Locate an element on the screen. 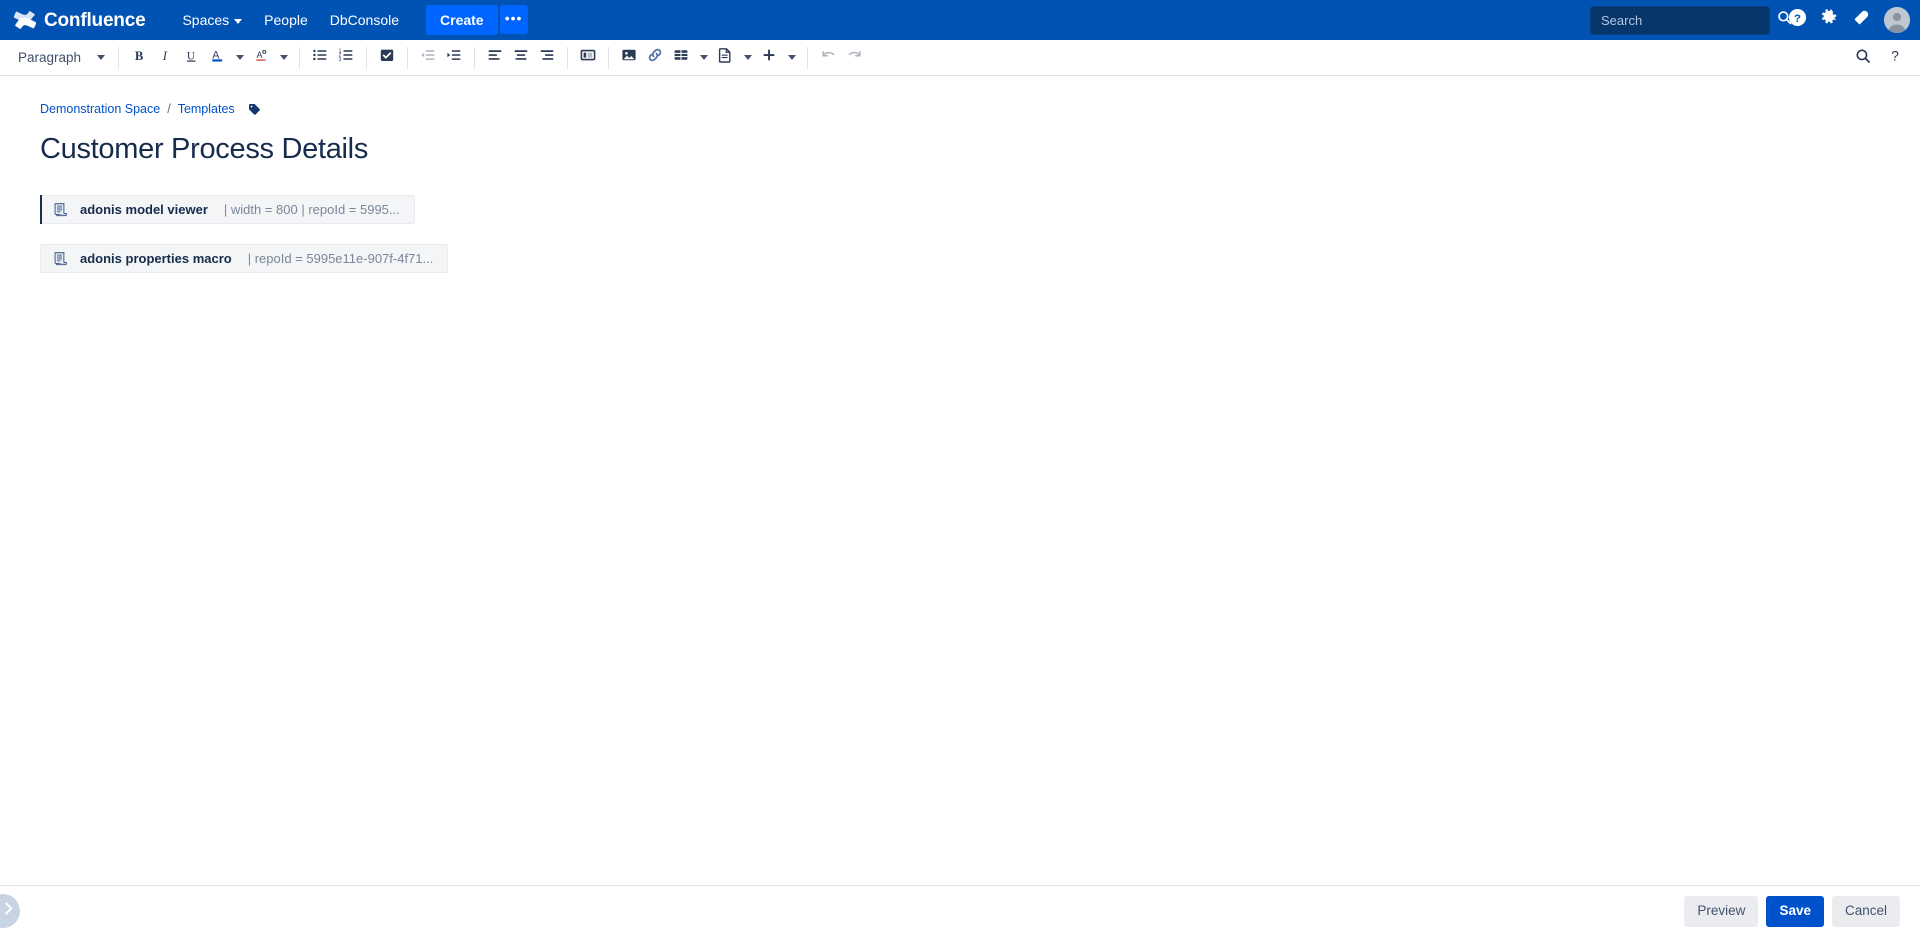 This screenshot has height=937, width=1920. gear-icon is located at coordinates (1829, 20).